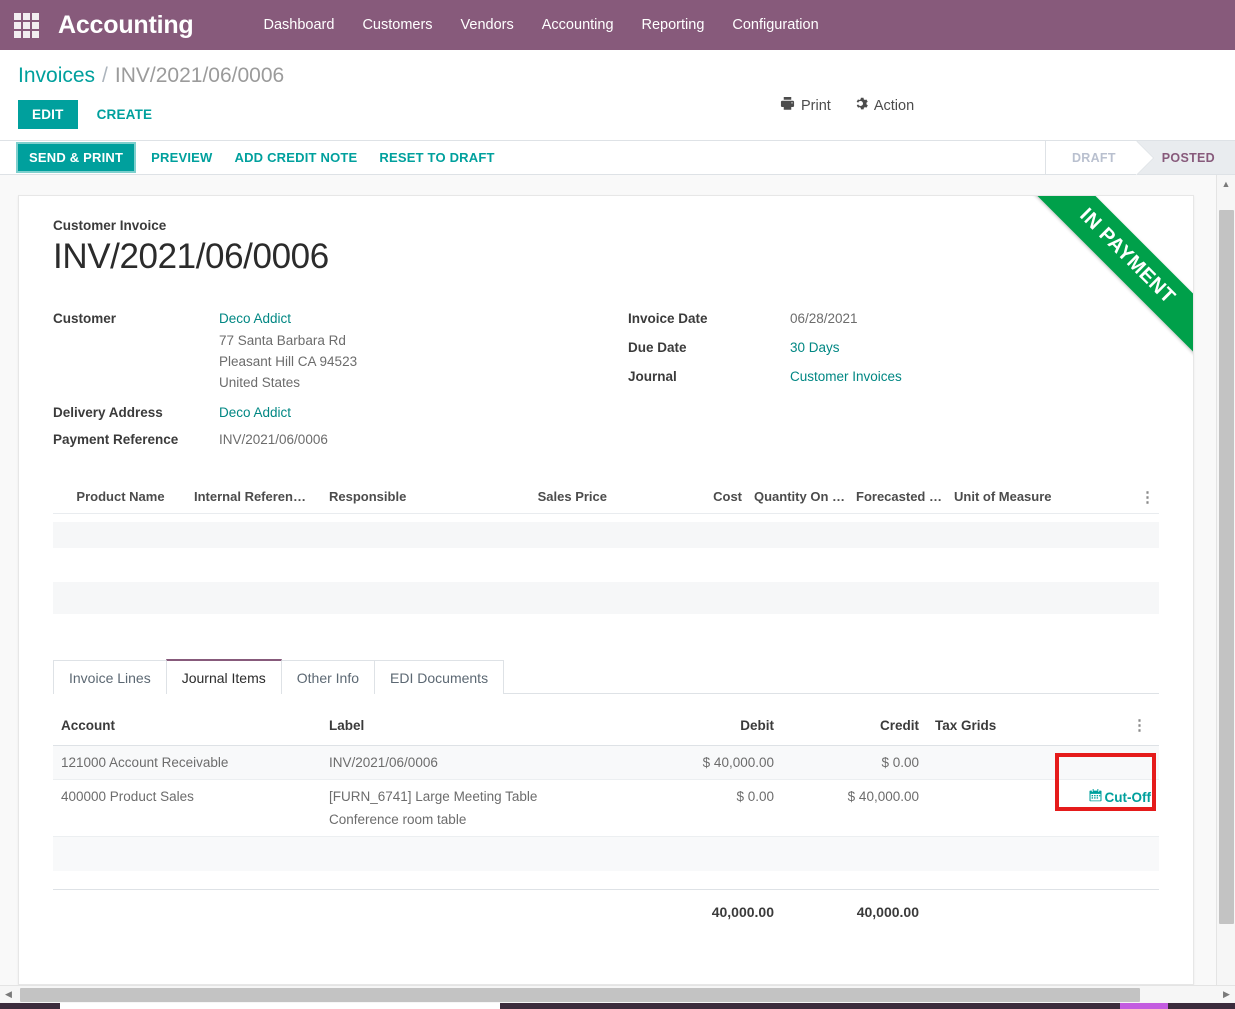  I want to click on ji-row1-cutoff, so click(1108, 762).